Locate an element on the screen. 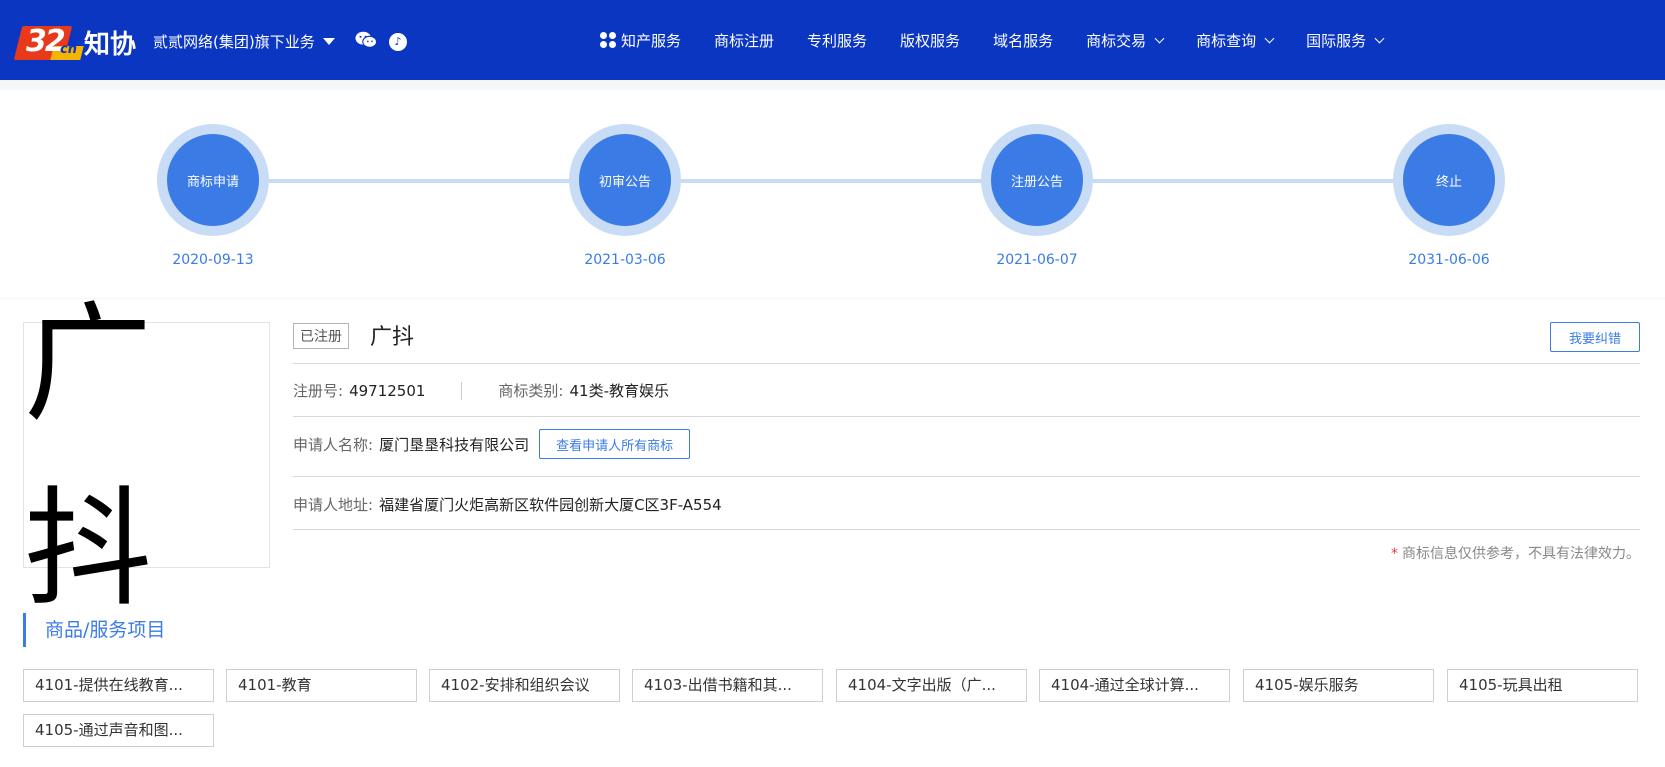 The height and width of the screenshot is (767, 1665). reg-no-value: 49712501 is located at coordinates (387, 390).